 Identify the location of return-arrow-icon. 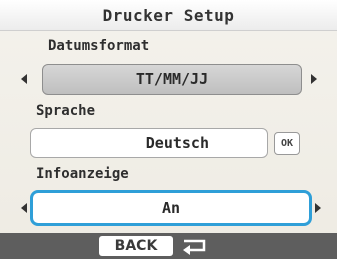
(194, 247).